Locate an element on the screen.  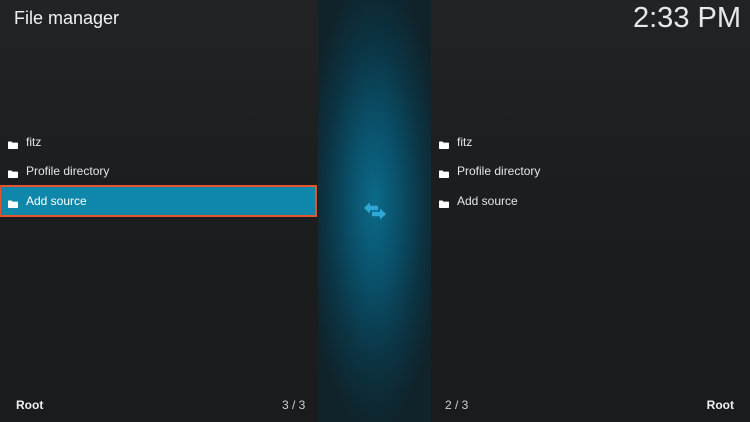
right-file-list: fitz Profile directory Add source is located at coordinates (590, 171).